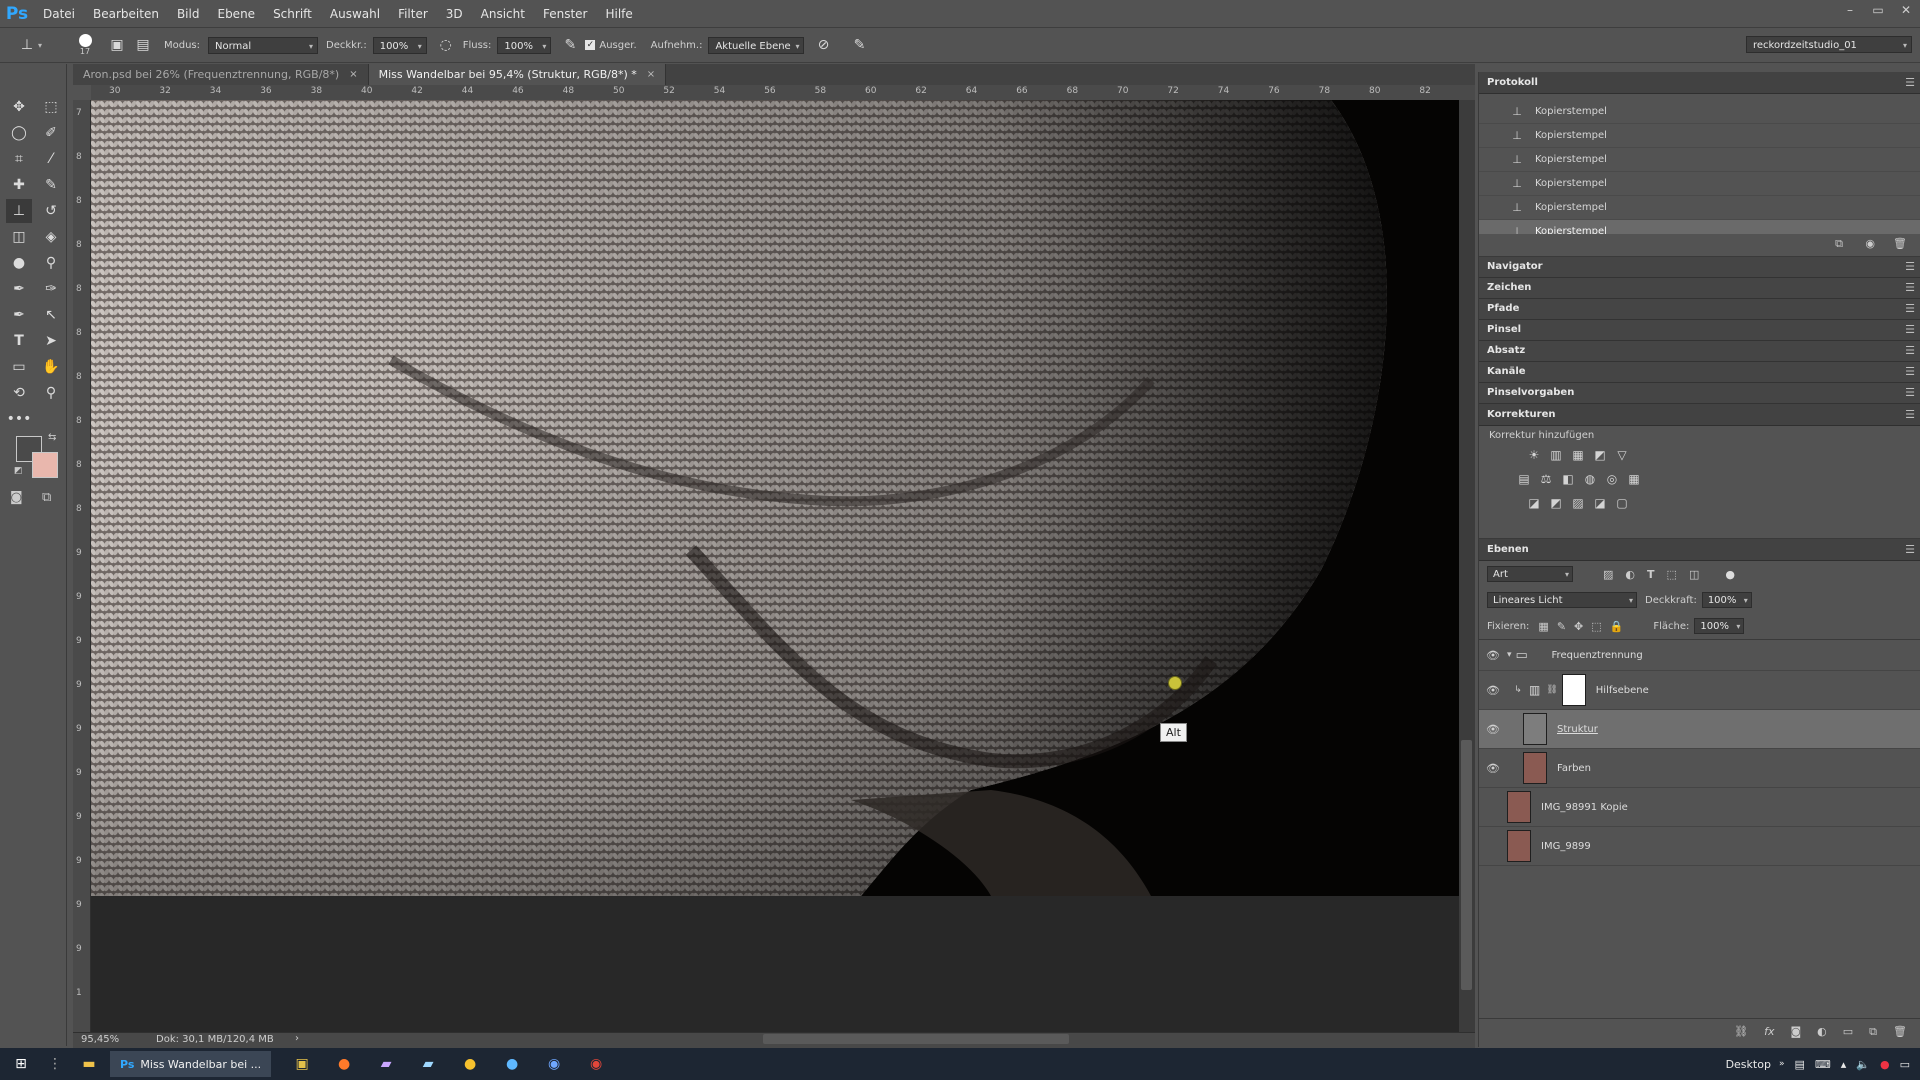  What do you see at coordinates (353, 74) in the screenshot?
I see `close-tab-icon: ×` at bounding box center [353, 74].